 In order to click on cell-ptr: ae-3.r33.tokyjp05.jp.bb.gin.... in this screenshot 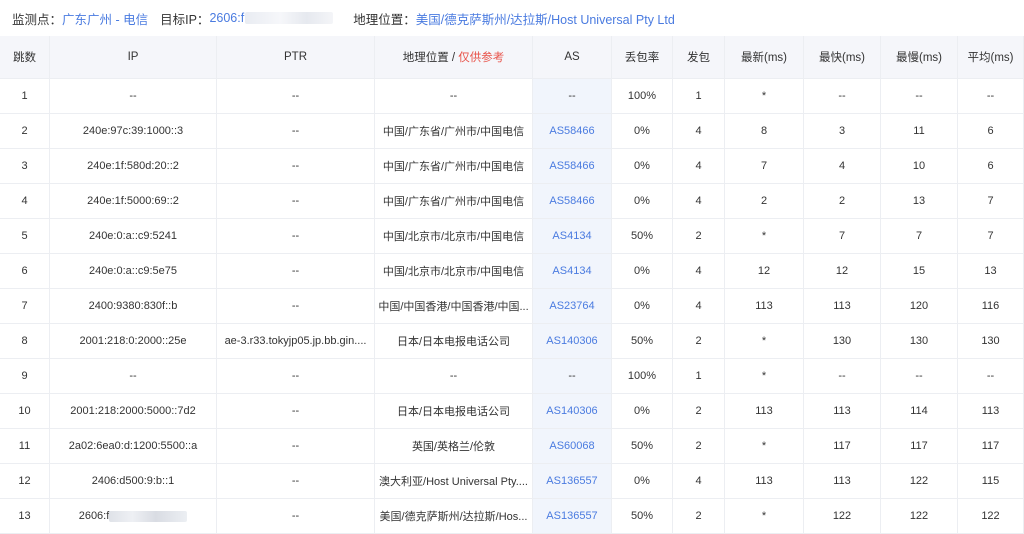, I will do `click(296, 341)`.